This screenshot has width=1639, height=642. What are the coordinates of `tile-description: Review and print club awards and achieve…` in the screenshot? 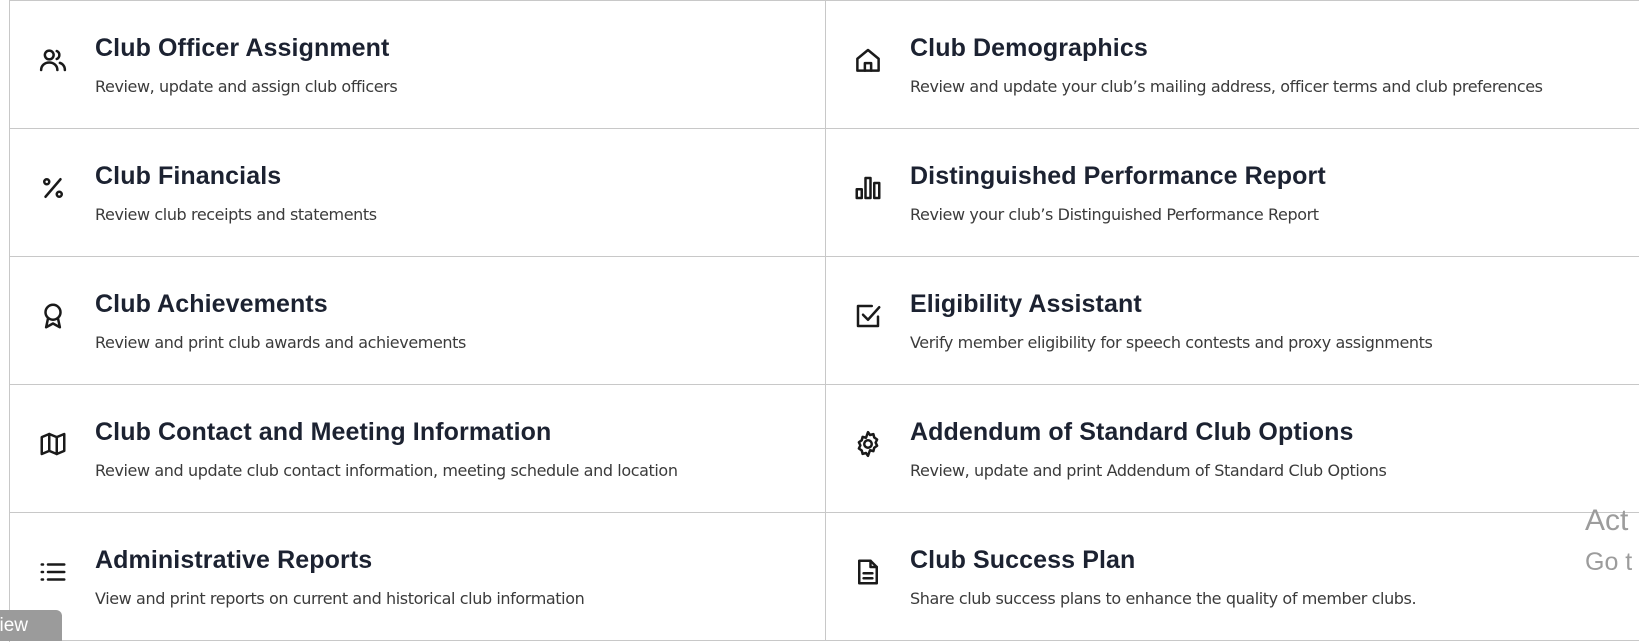 It's located at (280, 342).